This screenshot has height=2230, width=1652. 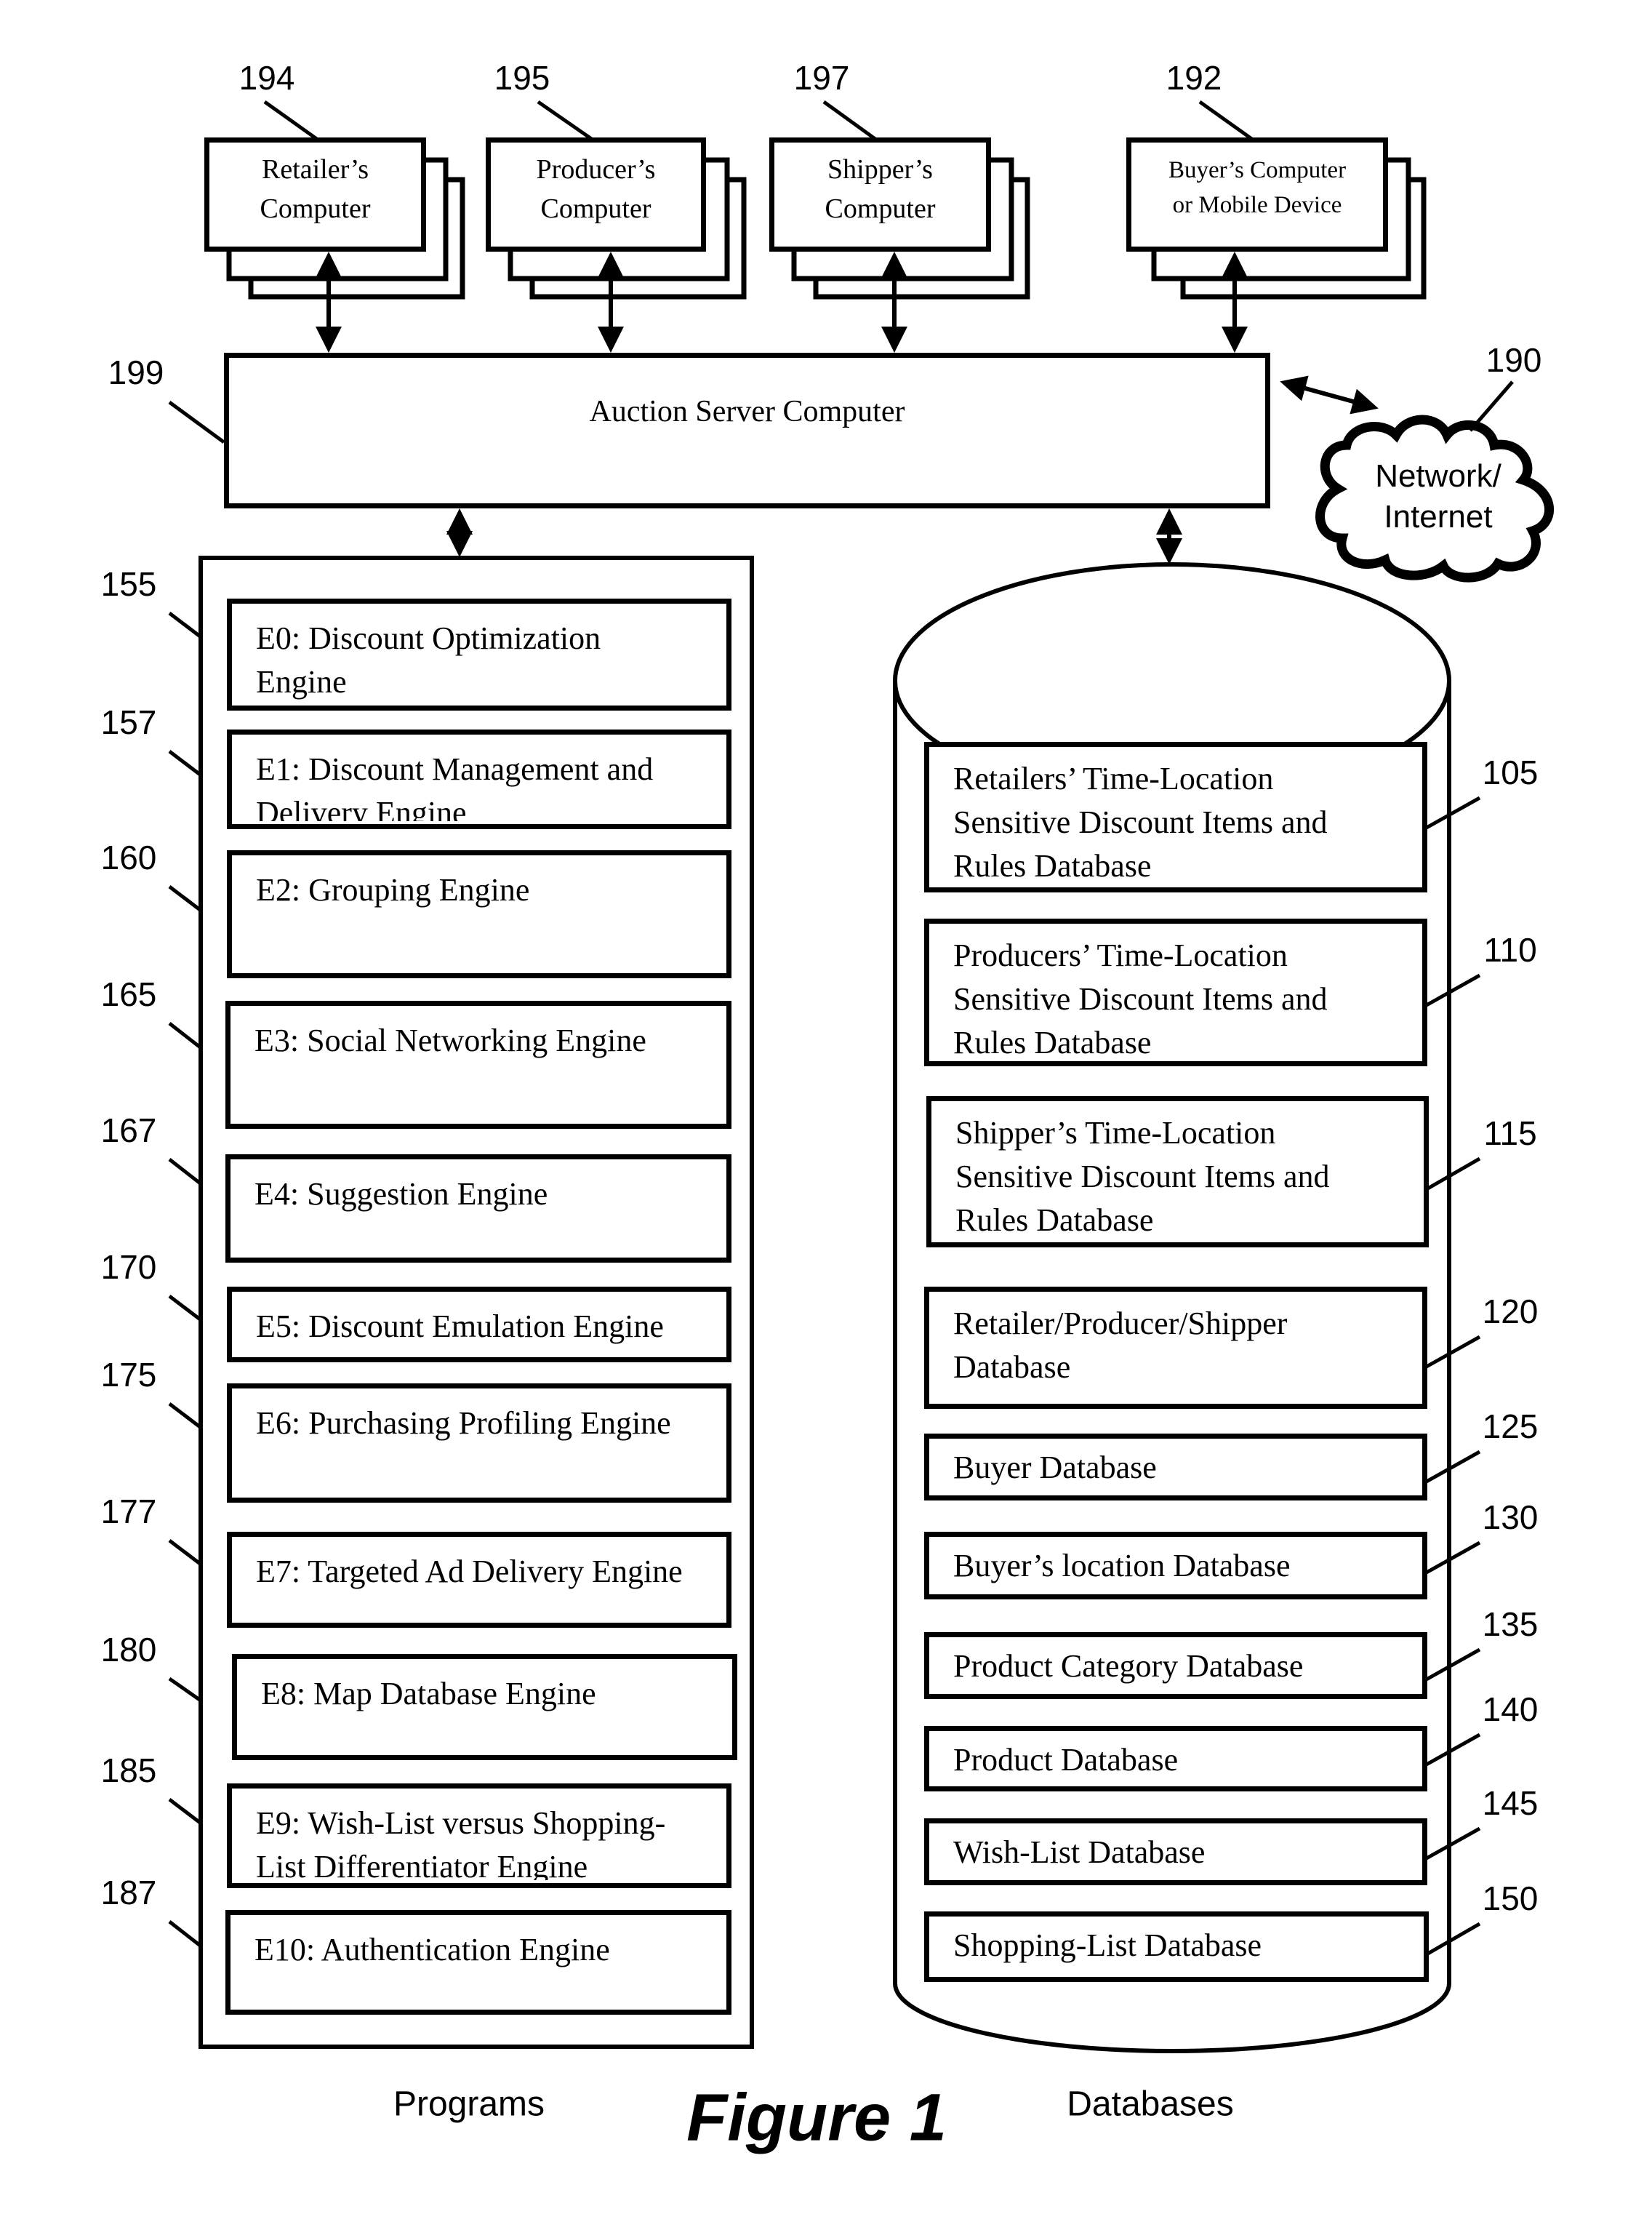 What do you see at coordinates (463, 1423) in the screenshot?
I see `engine-label: E6: Purchasing Profiling Engine` at bounding box center [463, 1423].